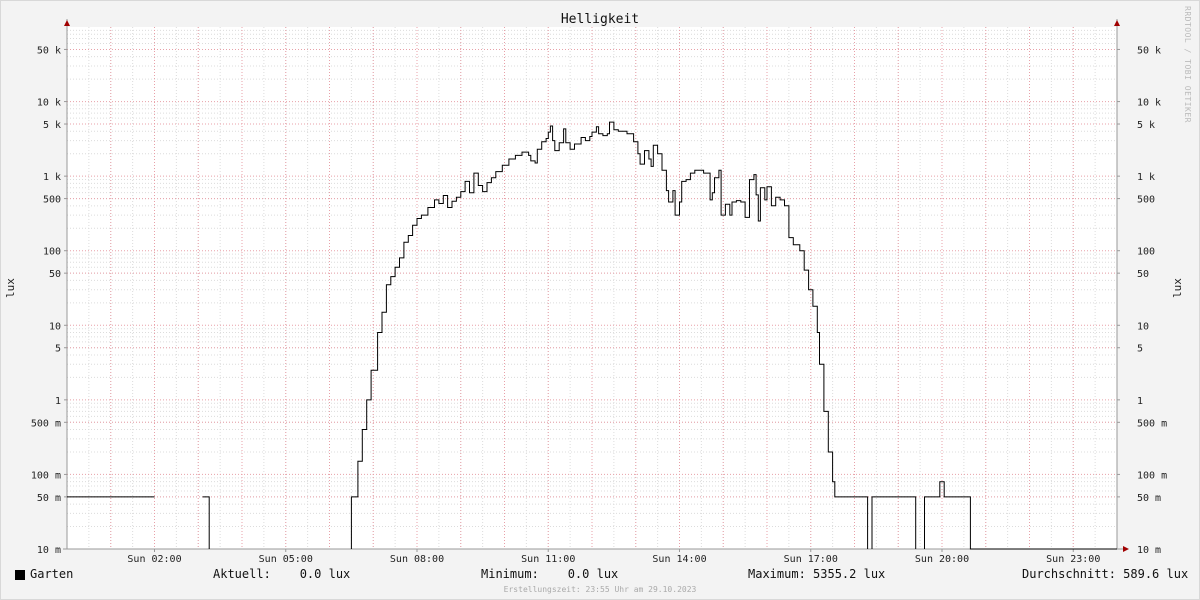 Image resolution: width=1200 pixels, height=600 pixels. I want to click on y-tick-label-right: 100, so click(1146, 252).